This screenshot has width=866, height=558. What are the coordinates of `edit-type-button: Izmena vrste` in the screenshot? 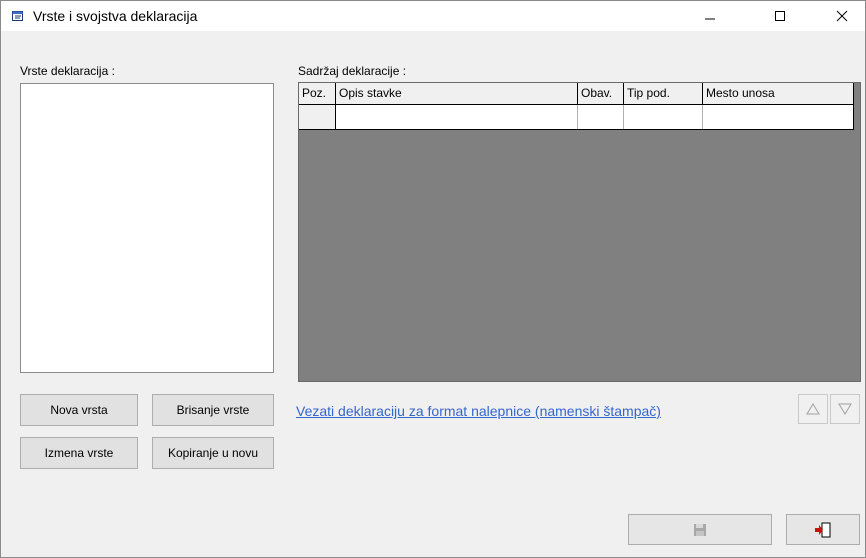 It's located at (79, 453).